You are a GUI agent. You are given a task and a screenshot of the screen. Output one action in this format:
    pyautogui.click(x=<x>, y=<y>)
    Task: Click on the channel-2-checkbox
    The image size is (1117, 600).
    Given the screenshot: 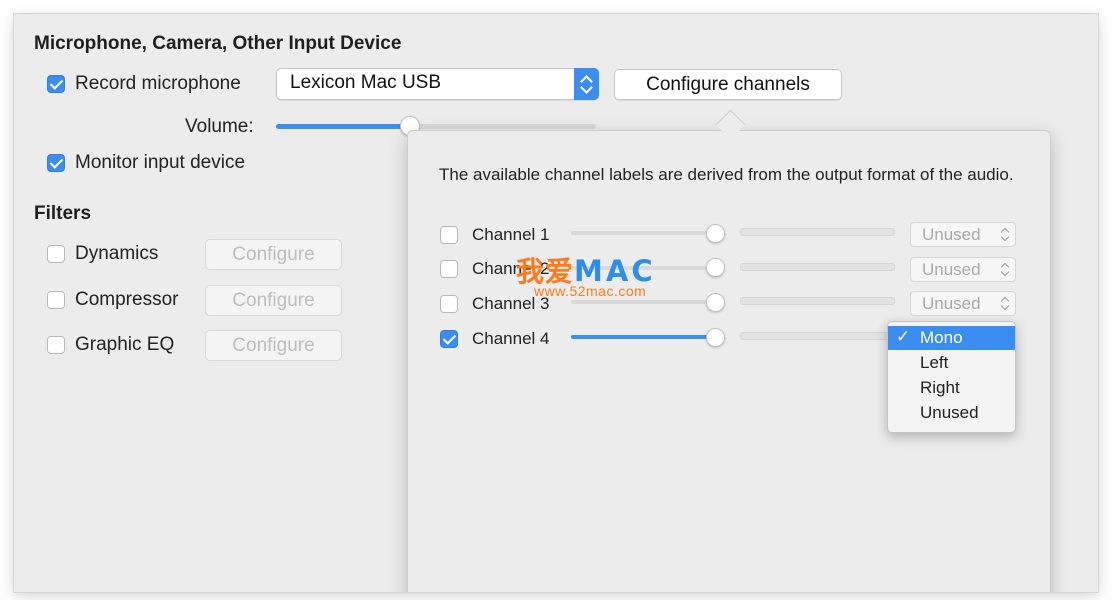 What is the action you would take?
    pyautogui.click(x=449, y=269)
    